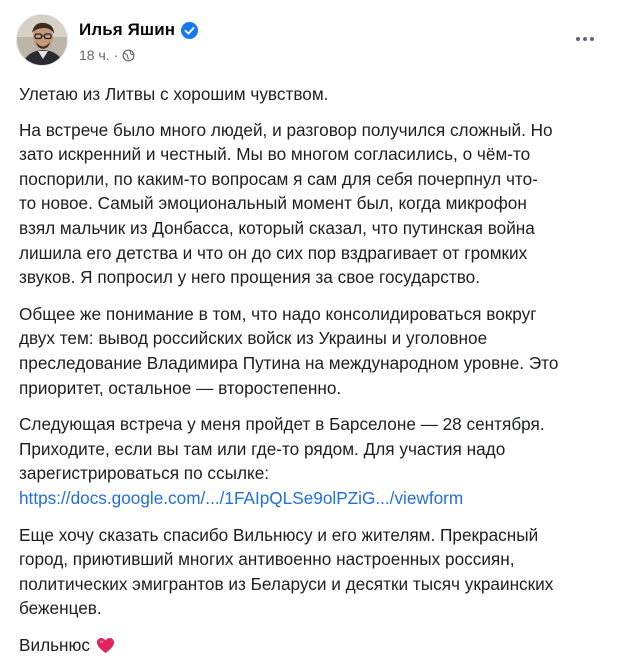  I want to click on globe-icon, so click(128, 55).